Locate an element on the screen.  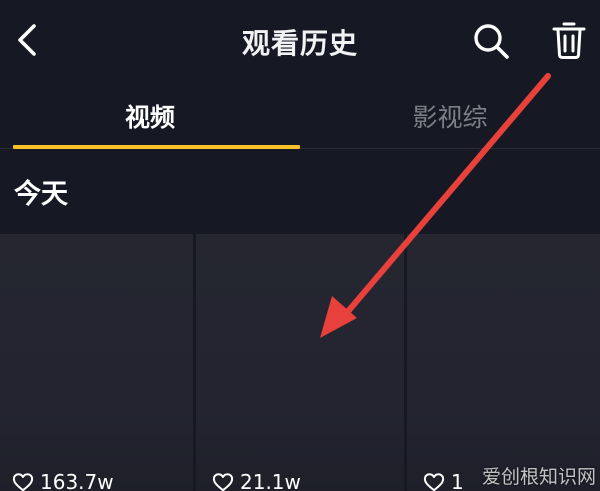
chevron-left-icon is located at coordinates (27, 40).